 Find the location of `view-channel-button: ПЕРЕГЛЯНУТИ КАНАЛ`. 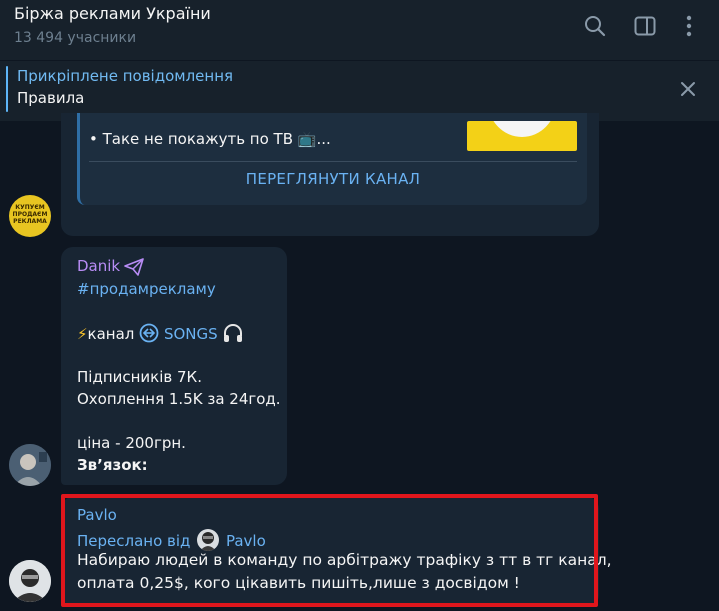

view-channel-button: ПЕРЕГЛЯНУТИ КАНАЛ is located at coordinates (333, 182).